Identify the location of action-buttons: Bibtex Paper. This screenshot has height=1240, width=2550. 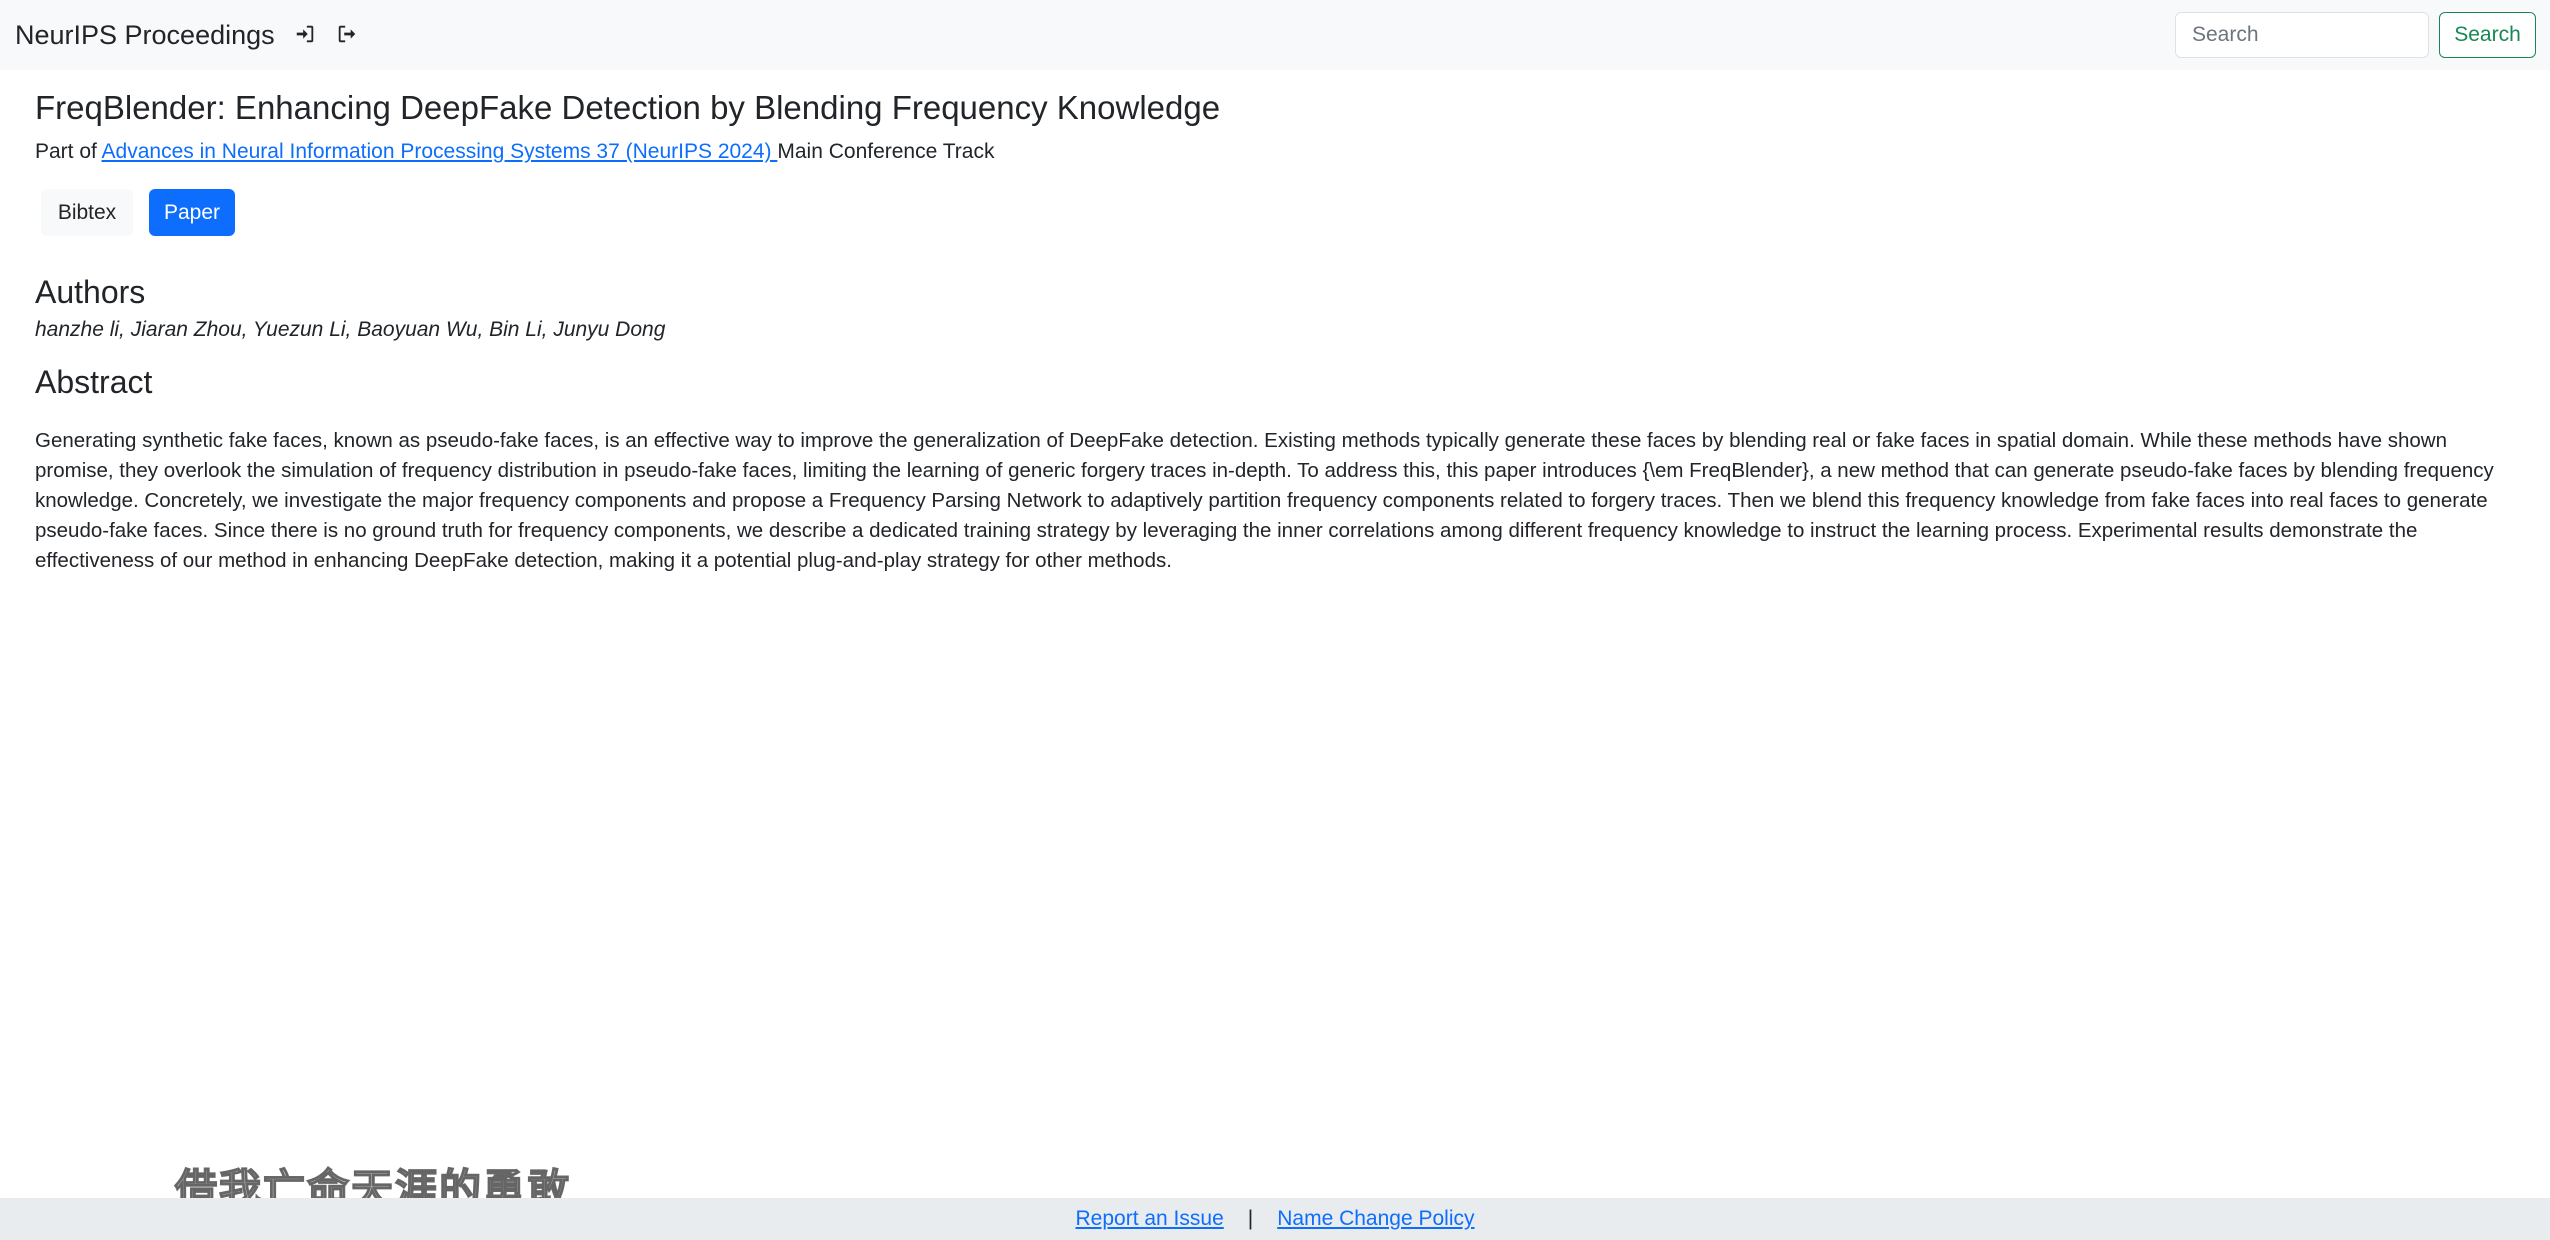
(1270, 212).